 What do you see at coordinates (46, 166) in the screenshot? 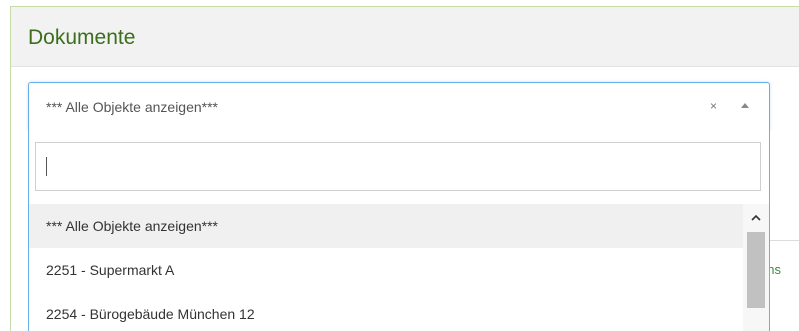
I see `text-cursor` at bounding box center [46, 166].